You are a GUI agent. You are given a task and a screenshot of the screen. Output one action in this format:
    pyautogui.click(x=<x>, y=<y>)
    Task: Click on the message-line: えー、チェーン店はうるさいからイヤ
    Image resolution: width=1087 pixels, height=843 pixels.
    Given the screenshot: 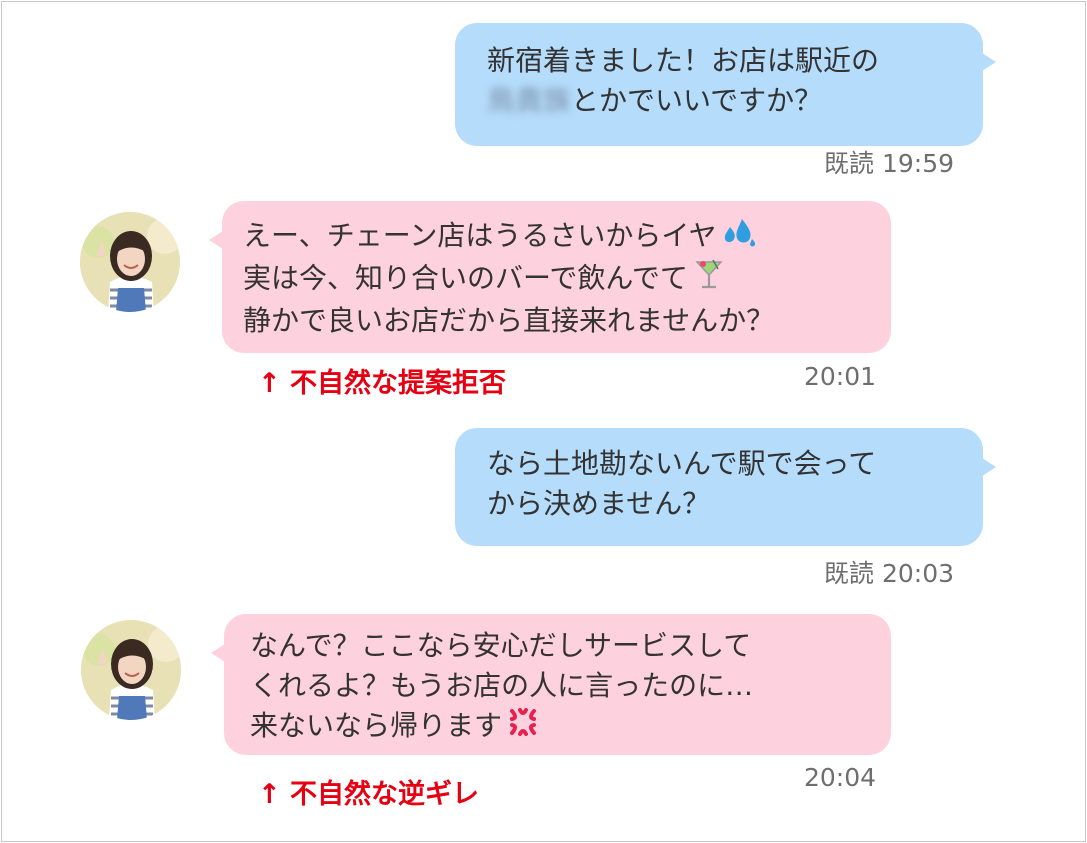 What is the action you would take?
    pyautogui.click(x=480, y=235)
    